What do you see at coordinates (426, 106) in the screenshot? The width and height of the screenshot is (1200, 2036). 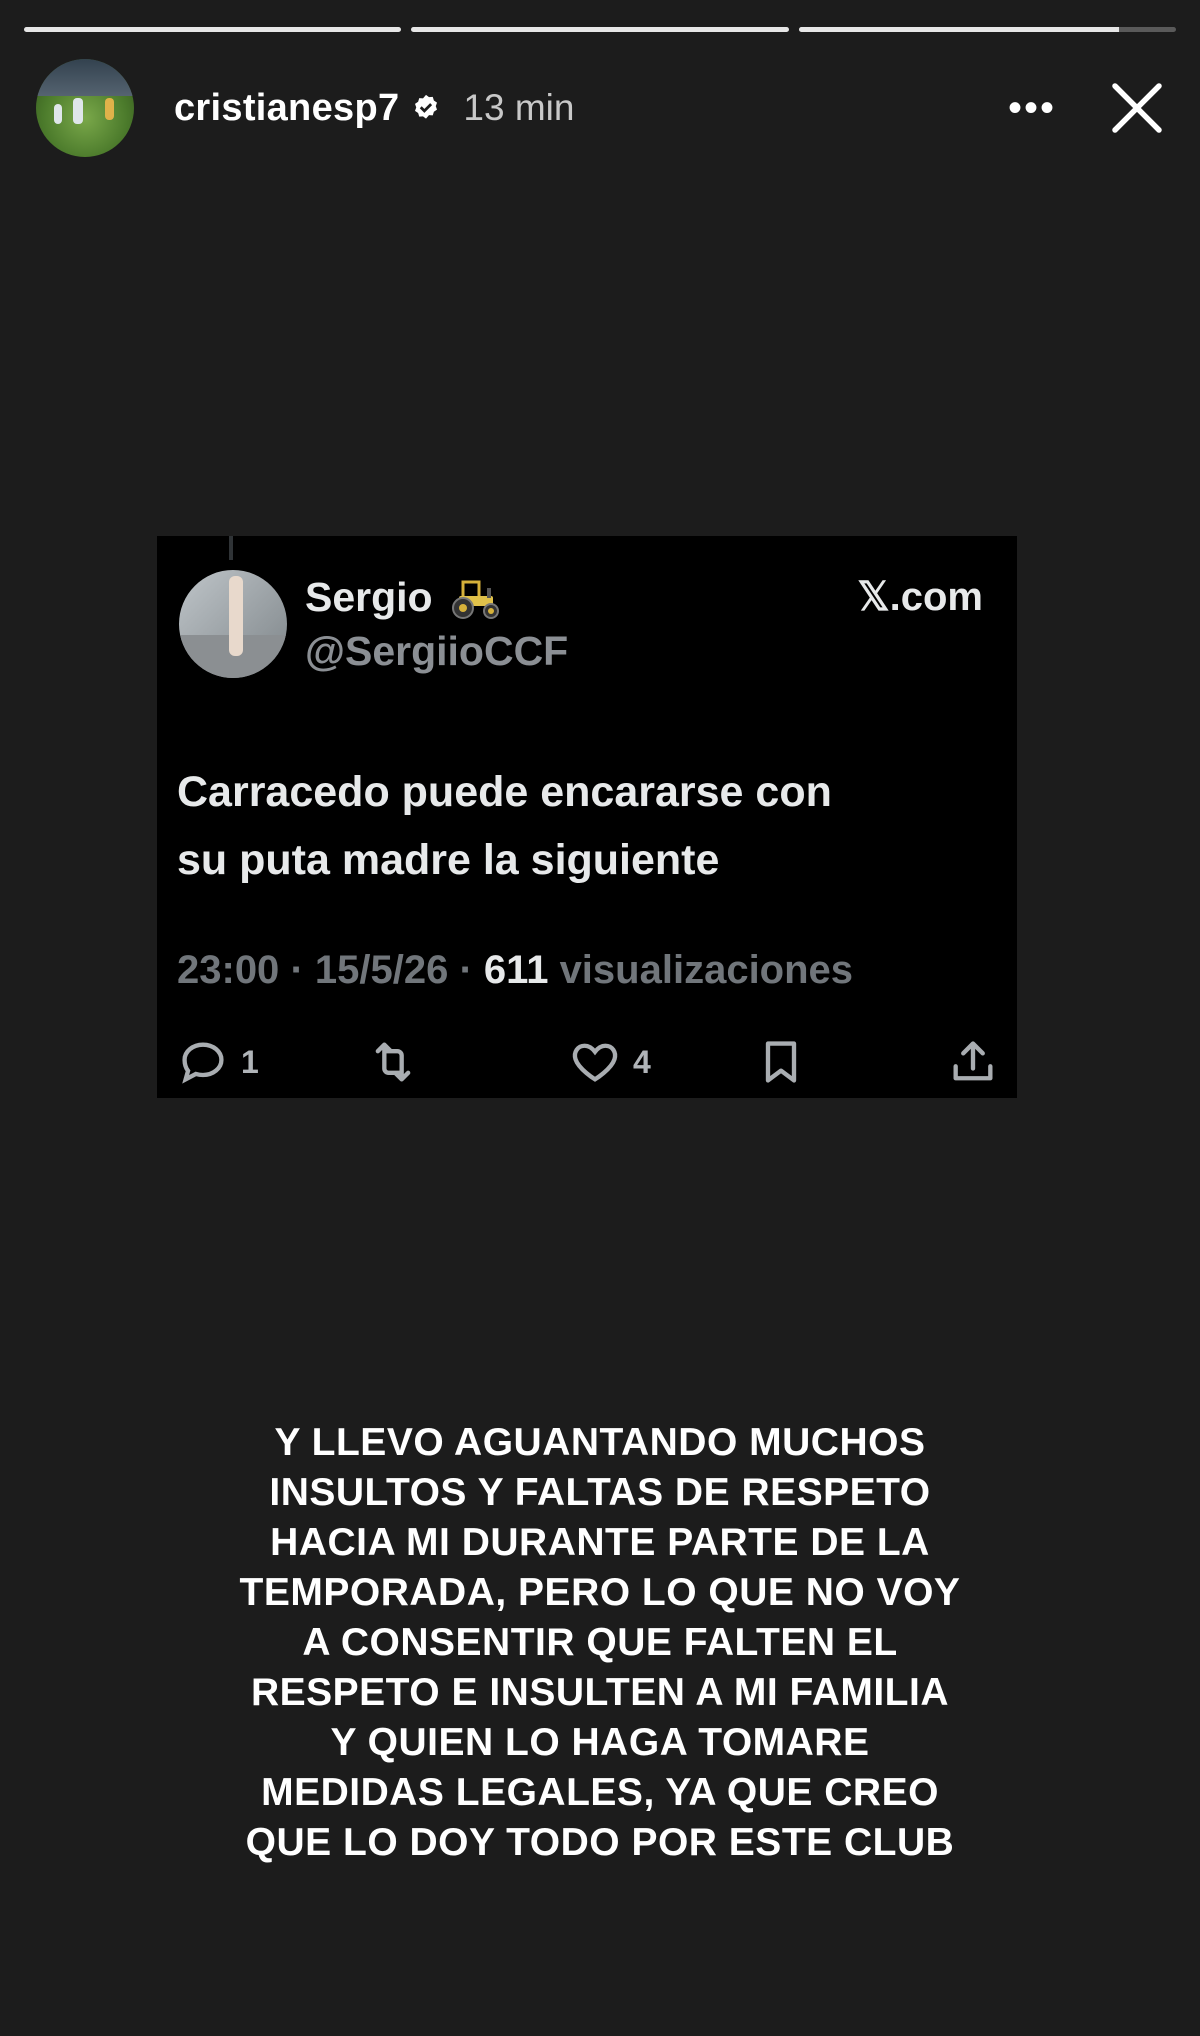 I see `verified-badge-icon` at bounding box center [426, 106].